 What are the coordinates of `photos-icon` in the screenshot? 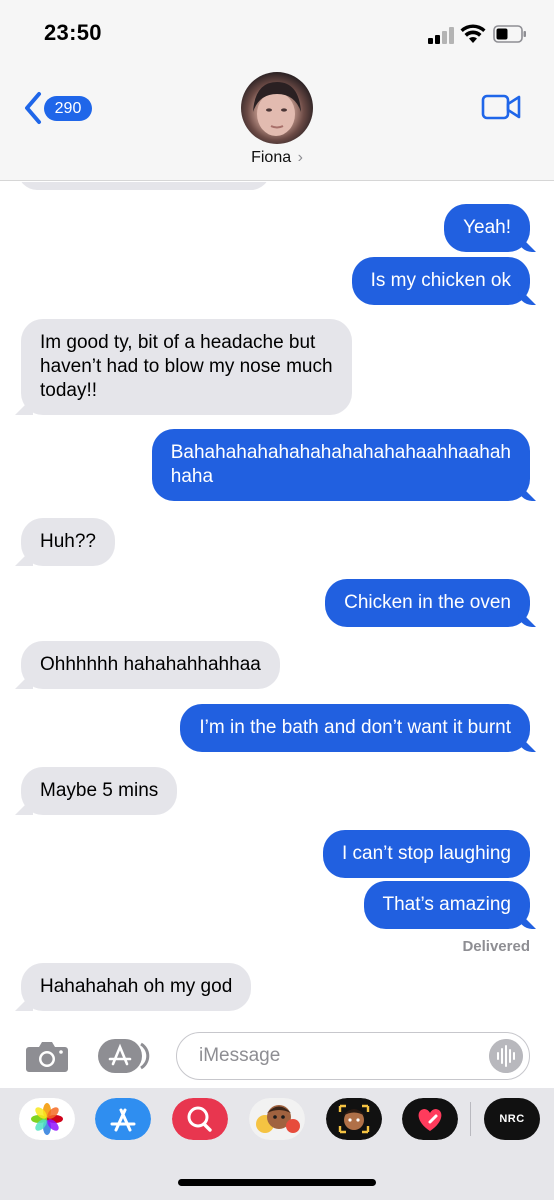 It's located at (47, 1119).